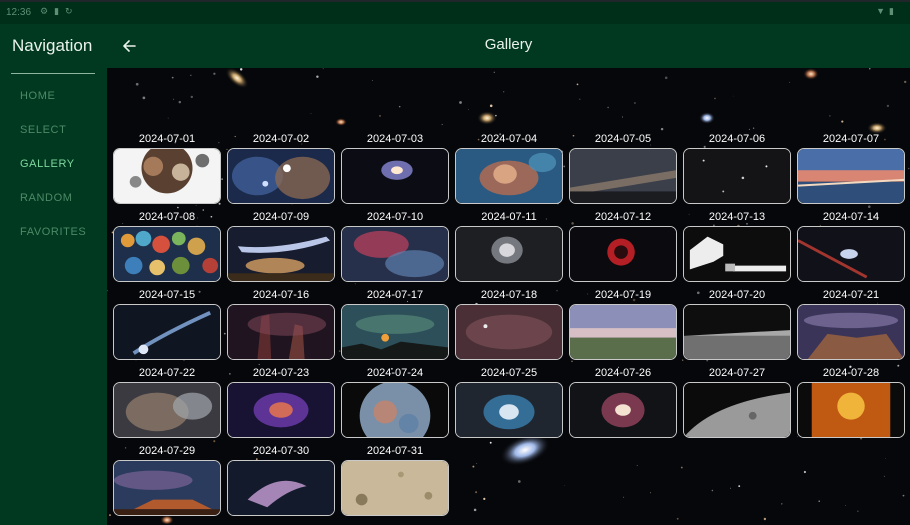 Image resolution: width=910 pixels, height=525 pixels. Describe the element at coordinates (887, 11) in the screenshot. I see `status-right-icons: ▼▮` at that location.